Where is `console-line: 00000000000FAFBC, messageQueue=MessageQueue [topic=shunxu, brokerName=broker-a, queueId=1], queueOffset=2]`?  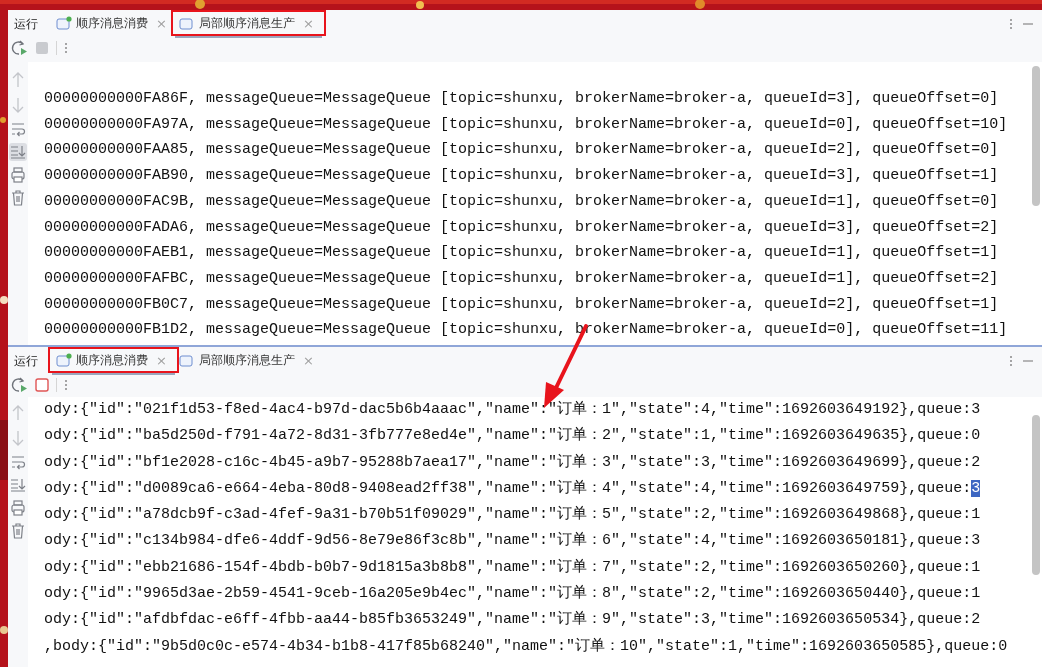
console-line: 00000000000FAFBC, messageQueue=MessageQueue [topic=shunxu, brokerName=broker-a, queueId=1], queueOffset=2] is located at coordinates (521, 278).